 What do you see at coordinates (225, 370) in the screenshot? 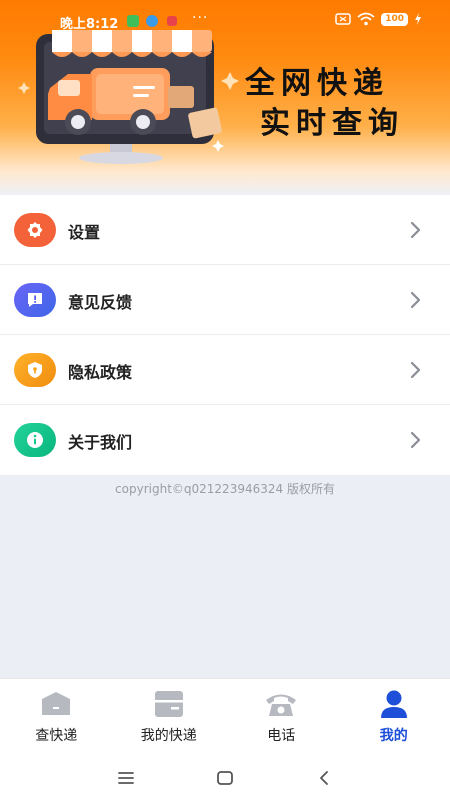
I see `menu-item-privacy: 隐私政策` at bounding box center [225, 370].